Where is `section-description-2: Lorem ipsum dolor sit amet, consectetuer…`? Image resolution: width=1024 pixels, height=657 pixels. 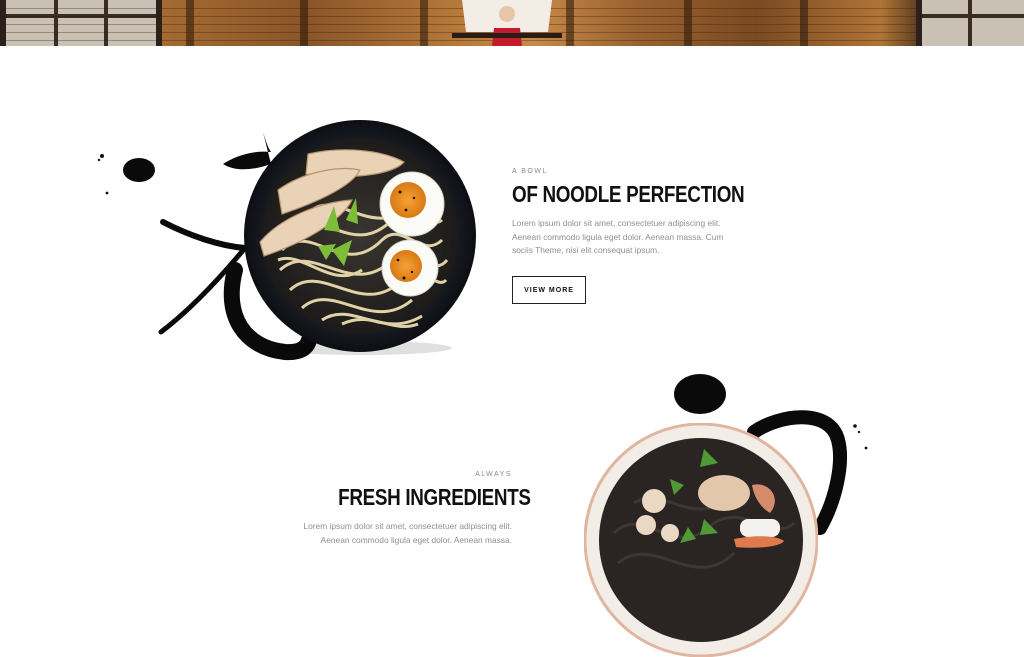
section-description-2: Lorem ipsum dolor sit amet, consectetuer… is located at coordinates (407, 533).